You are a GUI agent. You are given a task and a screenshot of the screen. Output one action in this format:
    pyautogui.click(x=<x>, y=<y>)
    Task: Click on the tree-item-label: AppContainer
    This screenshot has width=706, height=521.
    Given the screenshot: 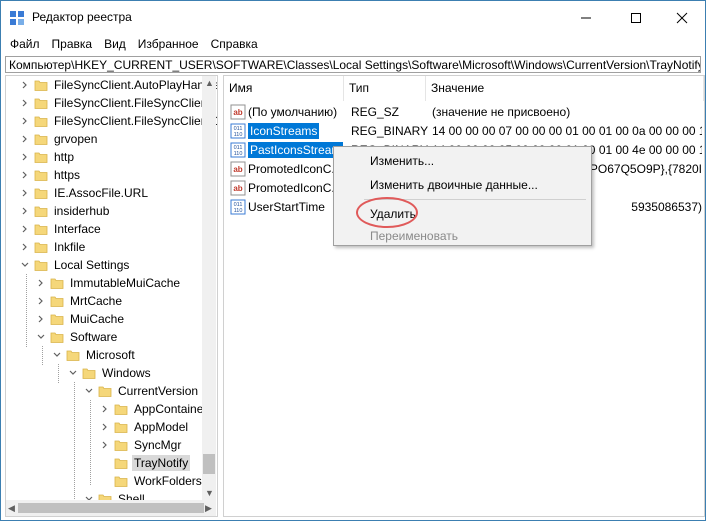 What is the action you would take?
    pyautogui.click(x=171, y=409)
    